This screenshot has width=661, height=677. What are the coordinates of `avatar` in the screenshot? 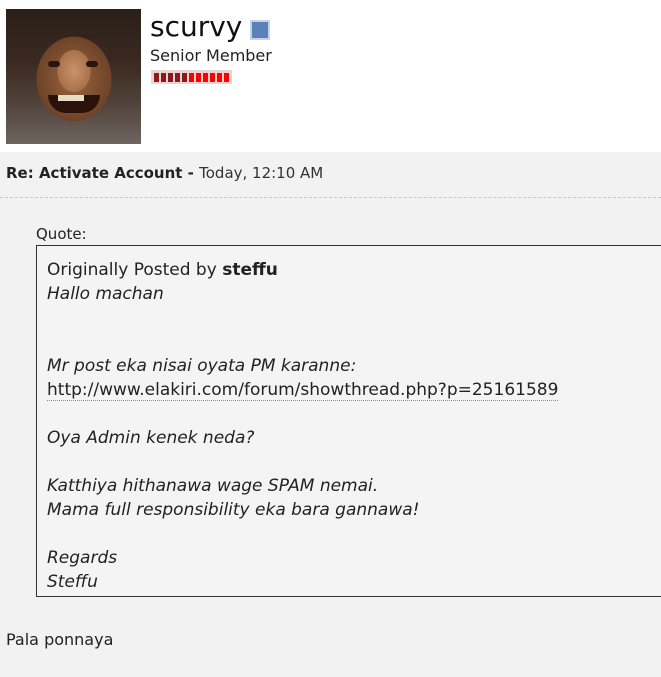 It's located at (73, 76).